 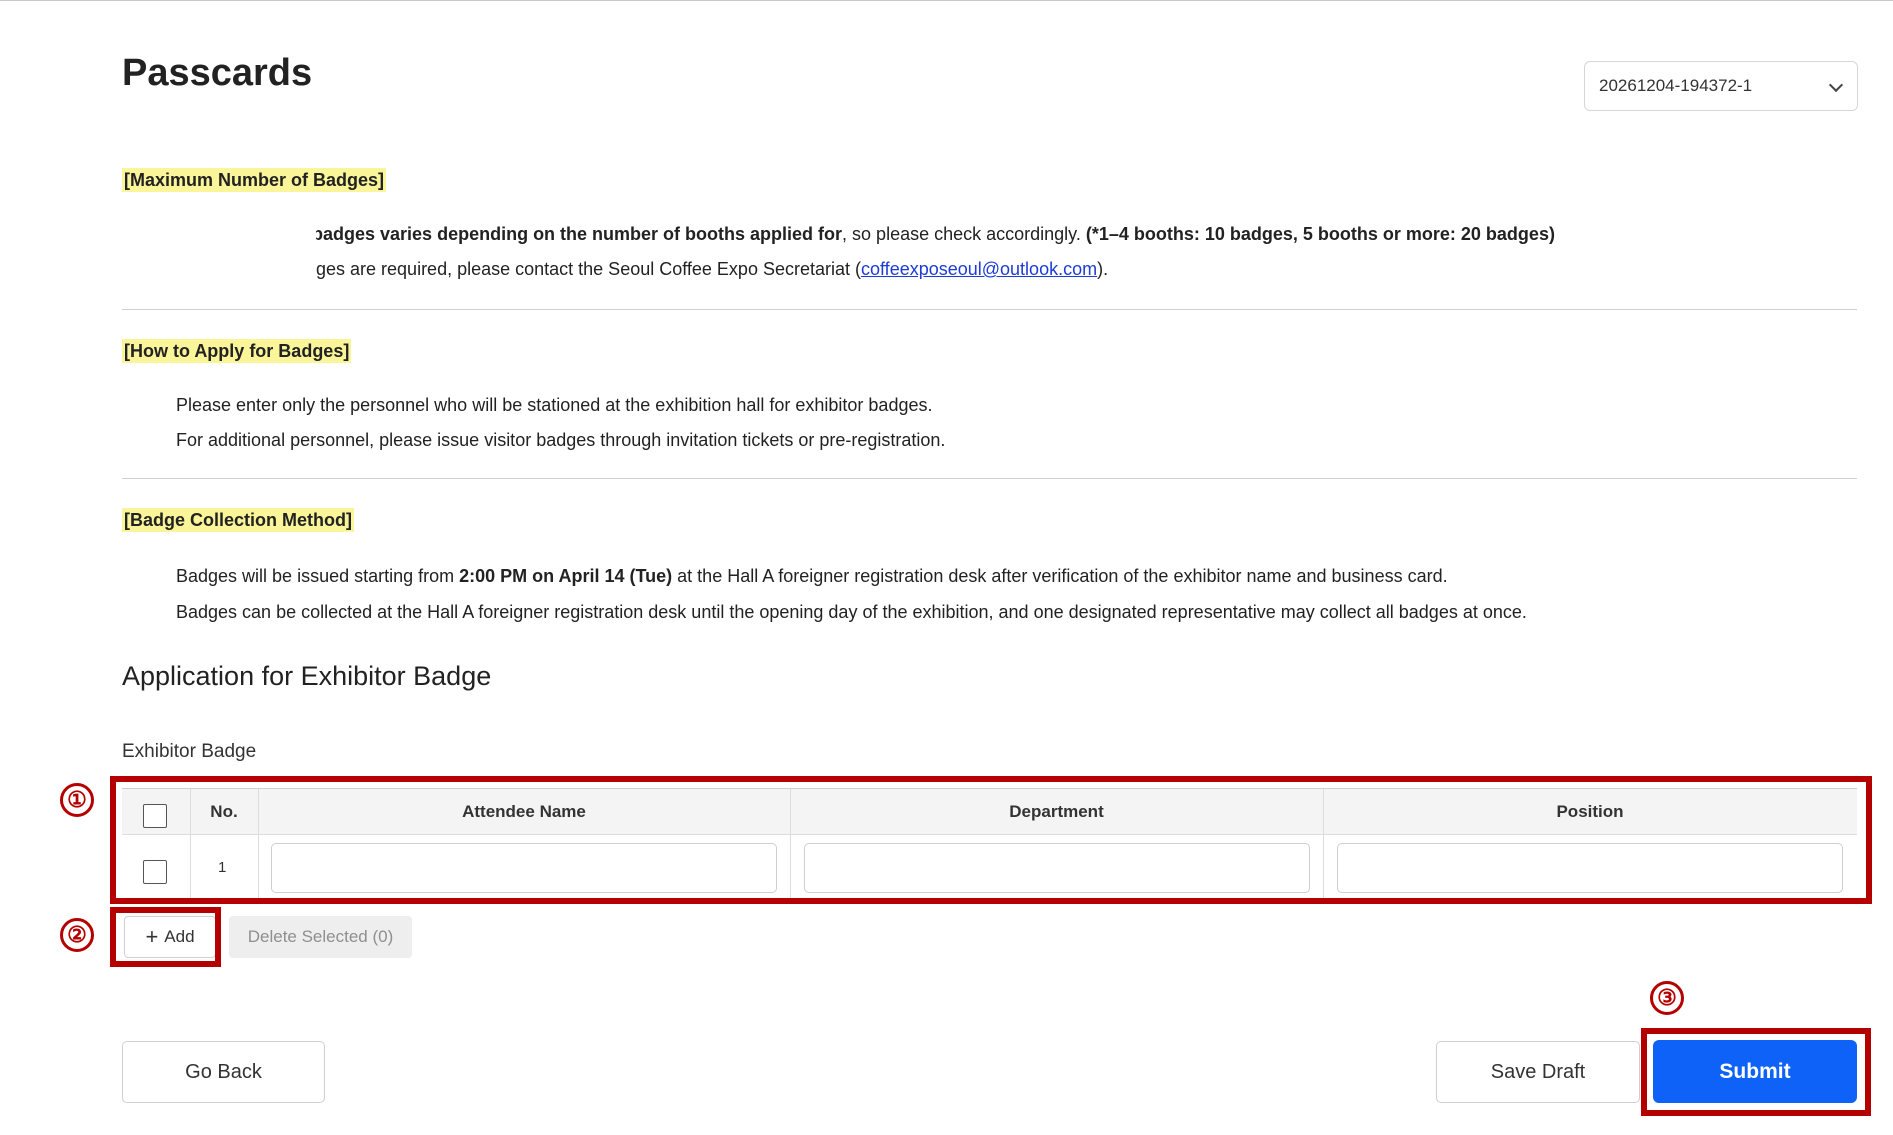 What do you see at coordinates (964, 234) in the screenshot?
I see `max-badges-line1-rest: , so please check accordingly.` at bounding box center [964, 234].